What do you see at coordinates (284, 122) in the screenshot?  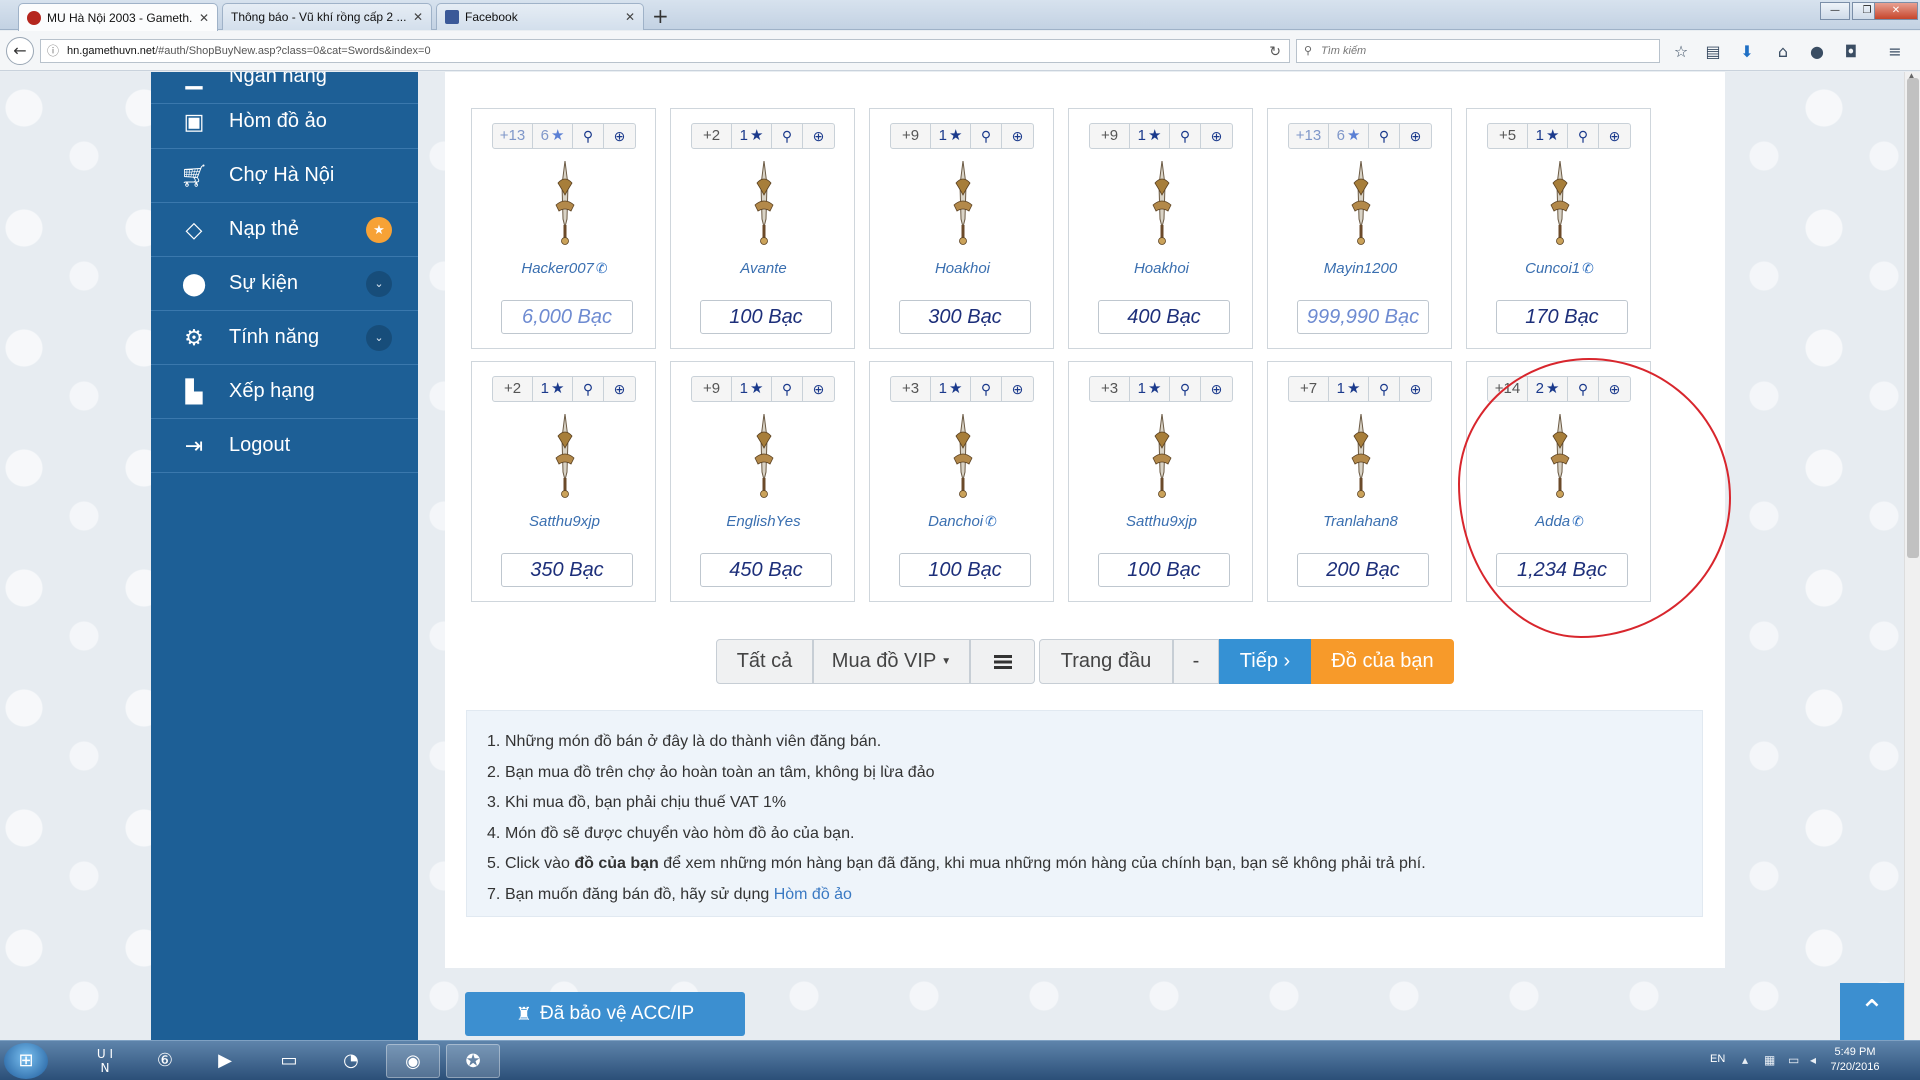 I see `sidebar-item-hom-do-ao: ▣ Hòm đồ ảo` at bounding box center [284, 122].